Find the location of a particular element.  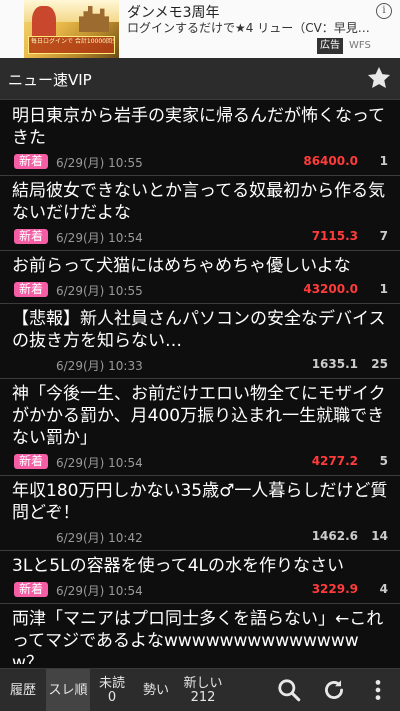

thread-time: 6/29(月) 10:33 is located at coordinates (99, 366).